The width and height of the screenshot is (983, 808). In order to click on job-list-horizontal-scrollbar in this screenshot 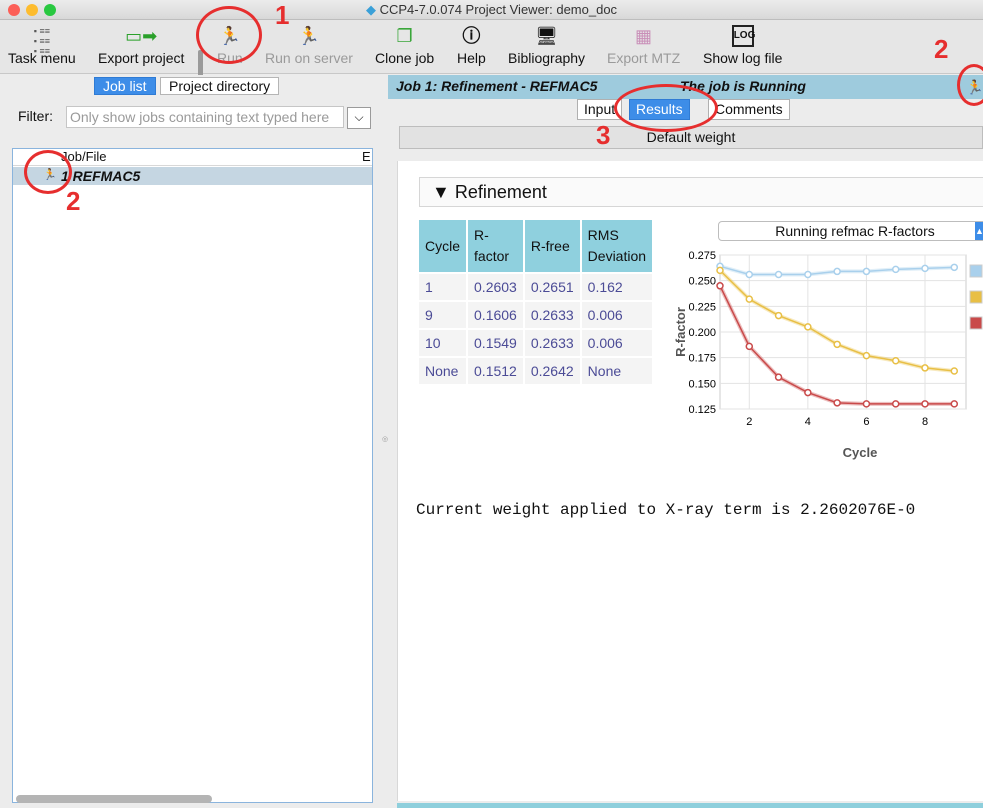, I will do `click(114, 799)`.